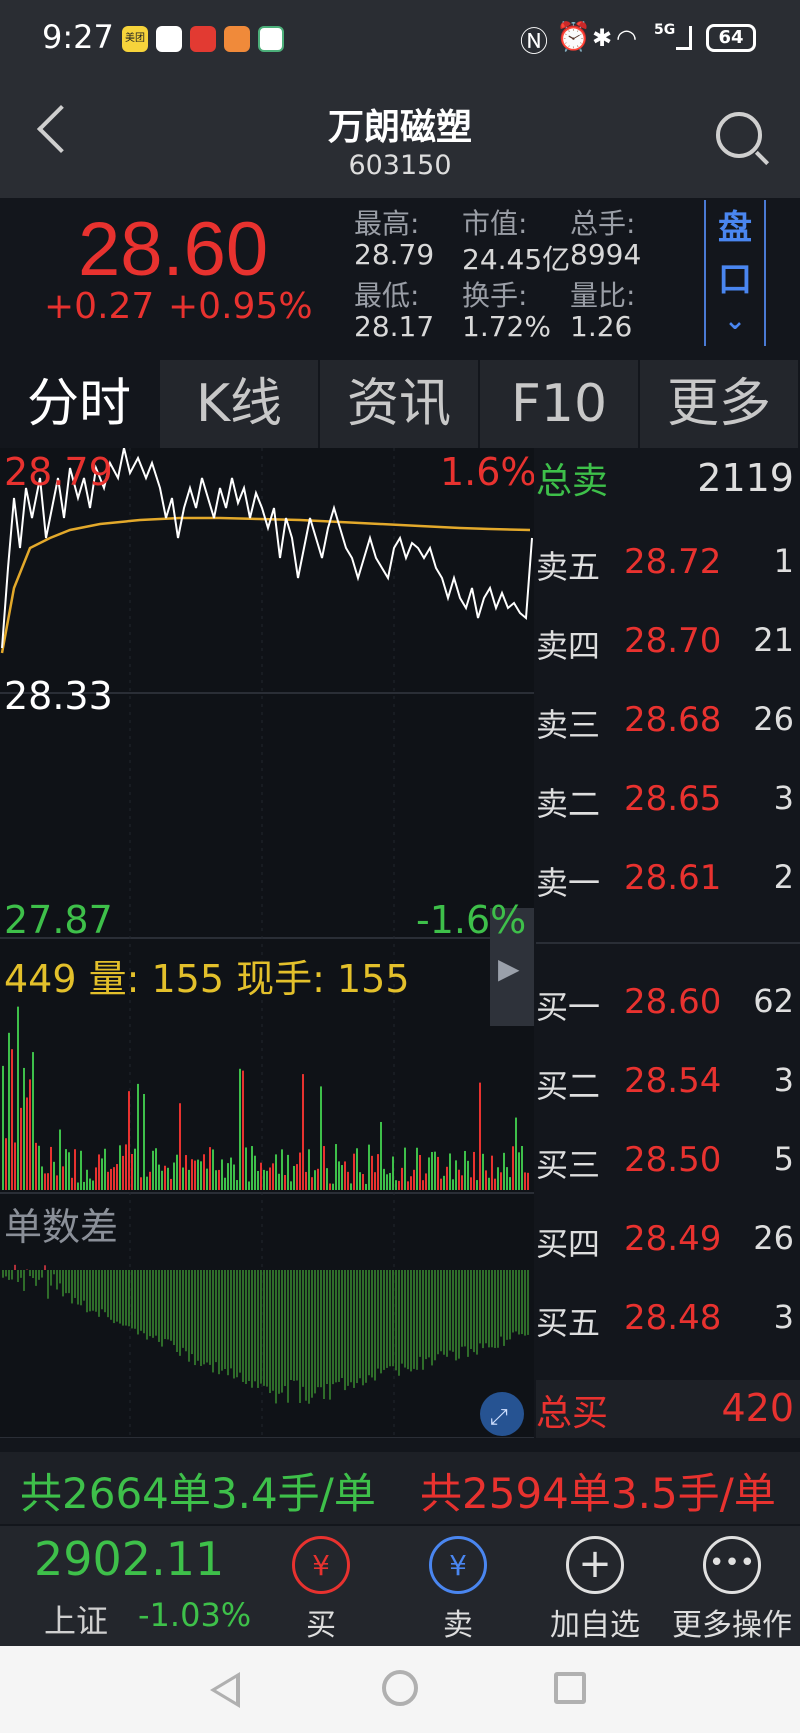 This screenshot has height=1733, width=800. Describe the element at coordinates (626, 38) in the screenshot. I see `wifi-icon: ◠` at that location.